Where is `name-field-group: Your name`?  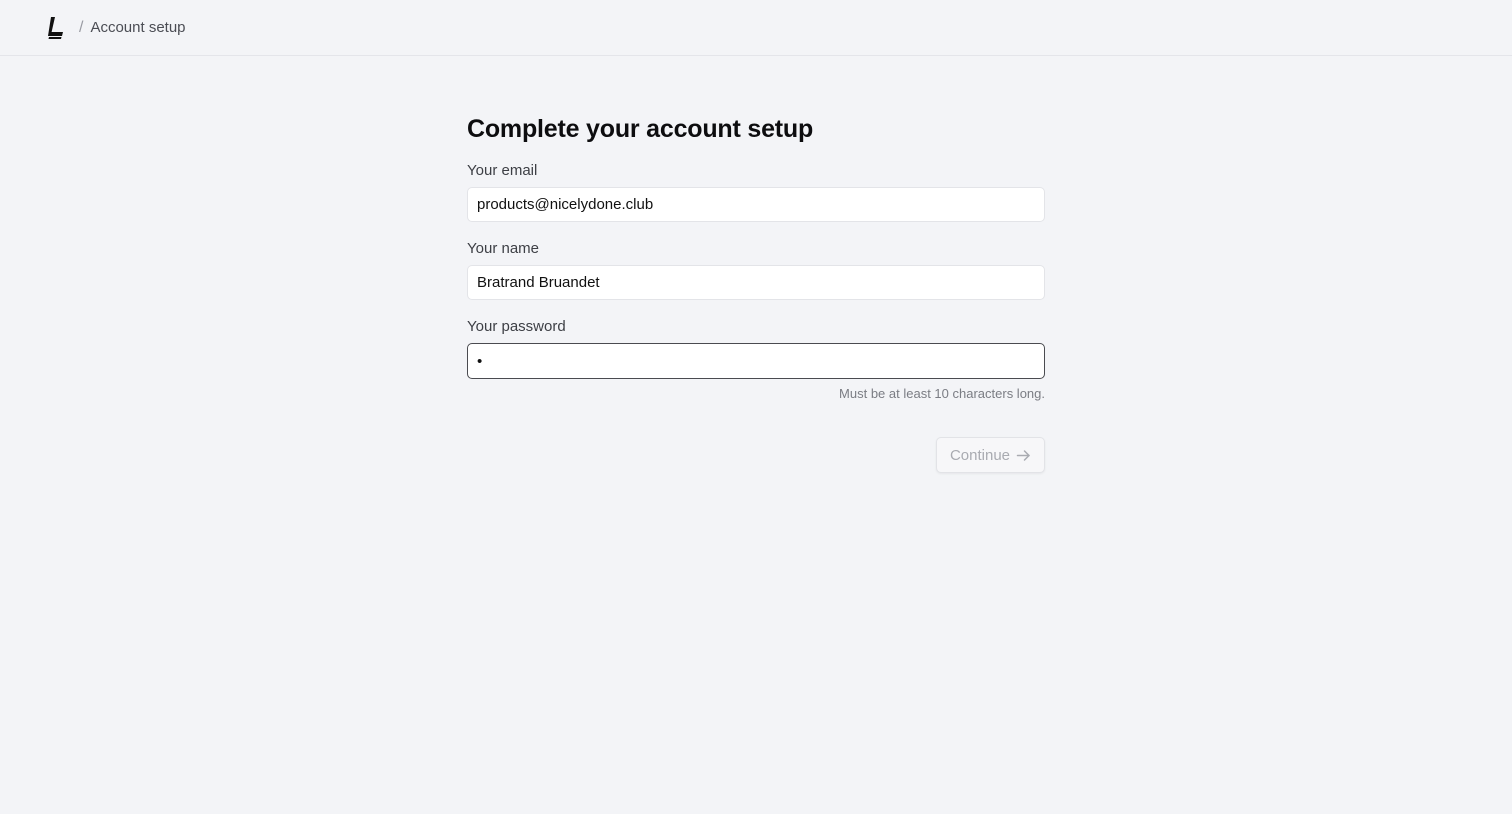
name-field-group: Your name is located at coordinates (756, 270).